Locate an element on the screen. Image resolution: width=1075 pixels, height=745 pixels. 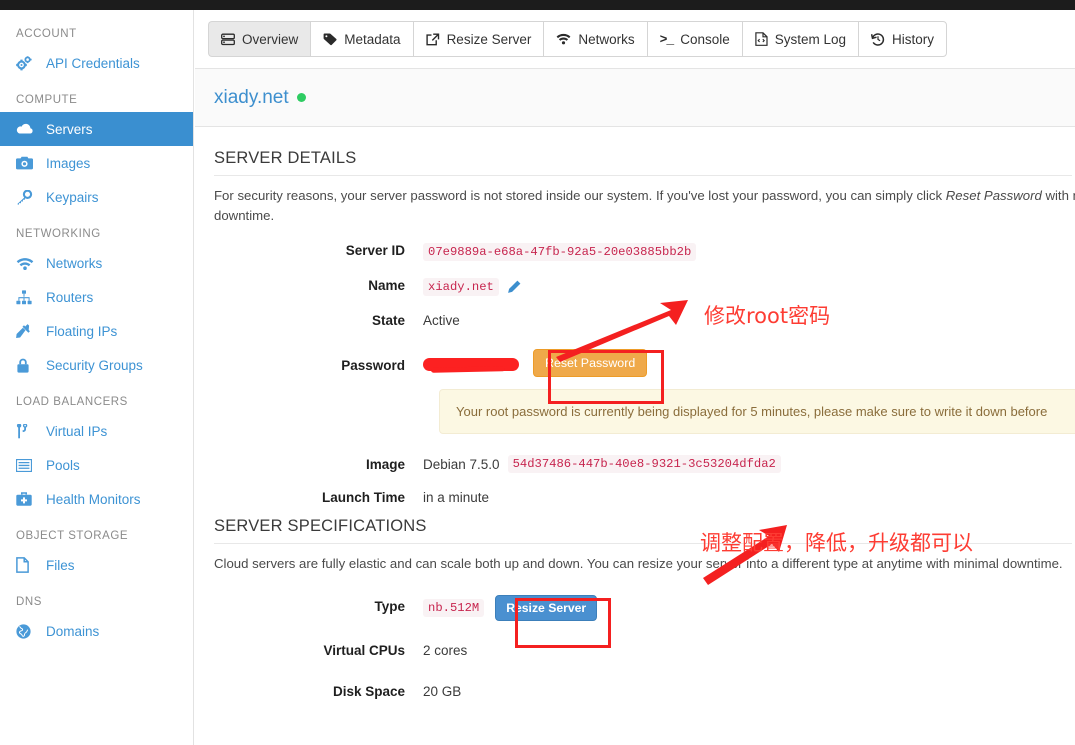
server-name-header: xiady.net is located at coordinates (635, 97).